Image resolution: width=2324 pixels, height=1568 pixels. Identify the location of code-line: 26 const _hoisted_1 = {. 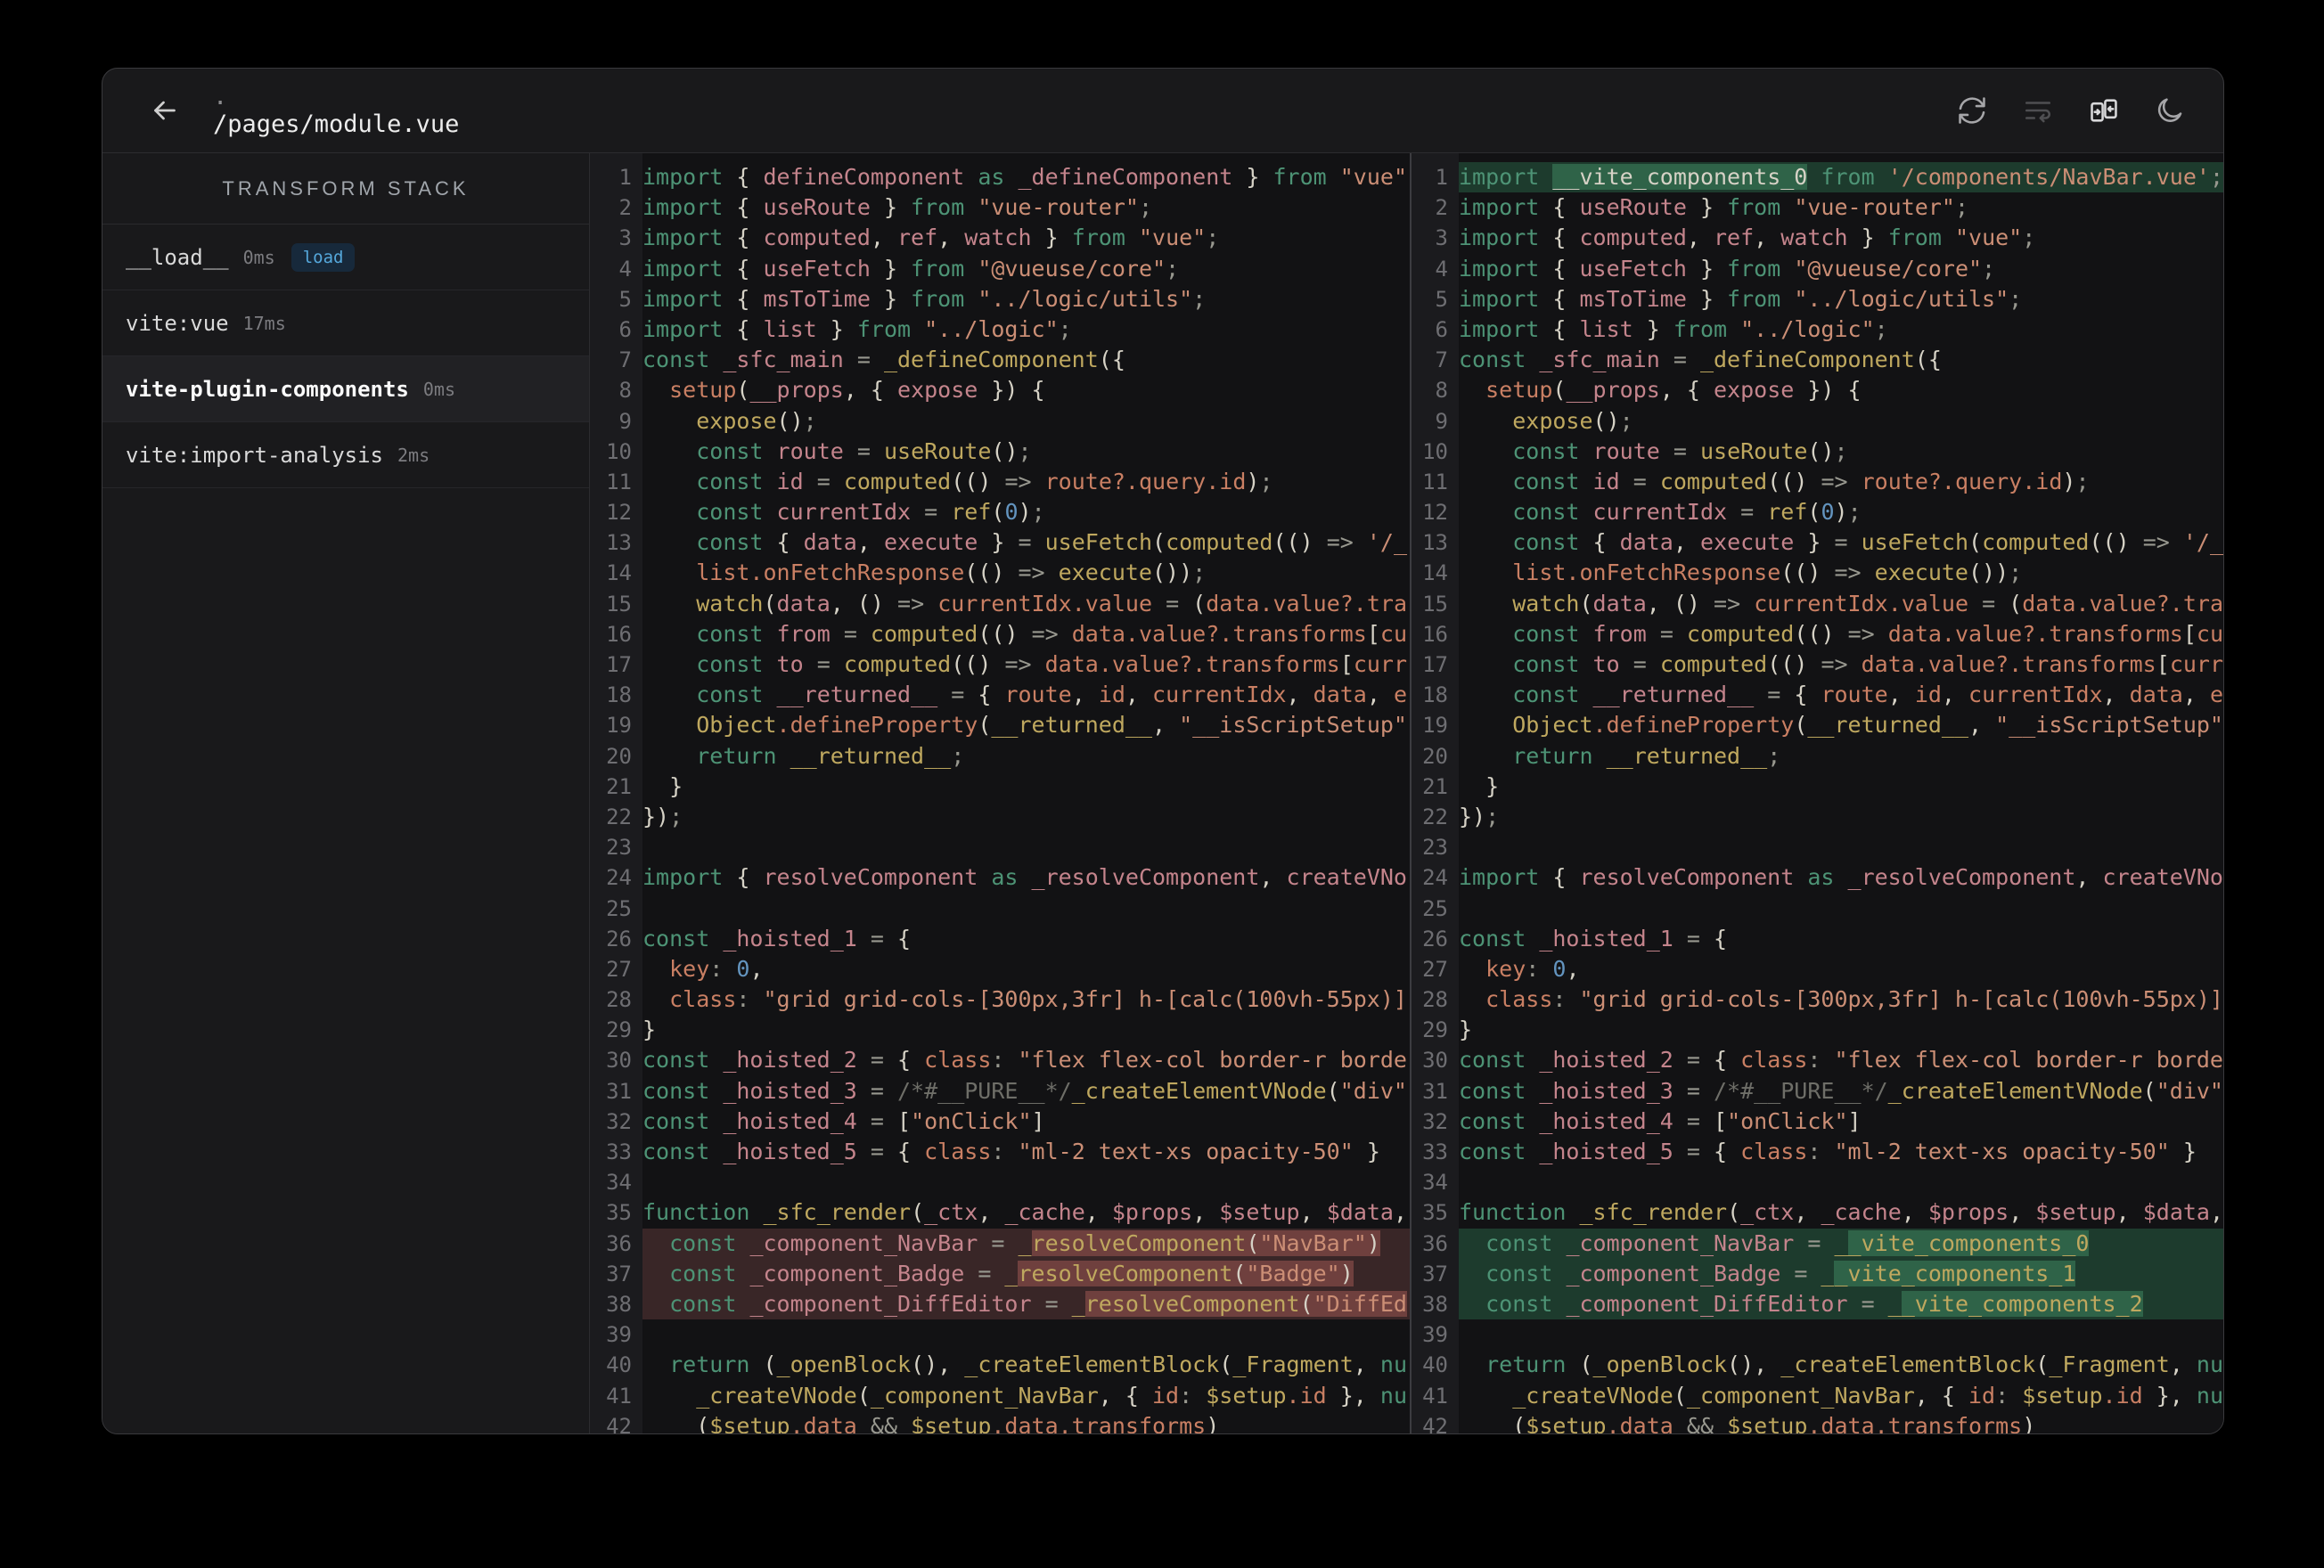
(1000, 939).